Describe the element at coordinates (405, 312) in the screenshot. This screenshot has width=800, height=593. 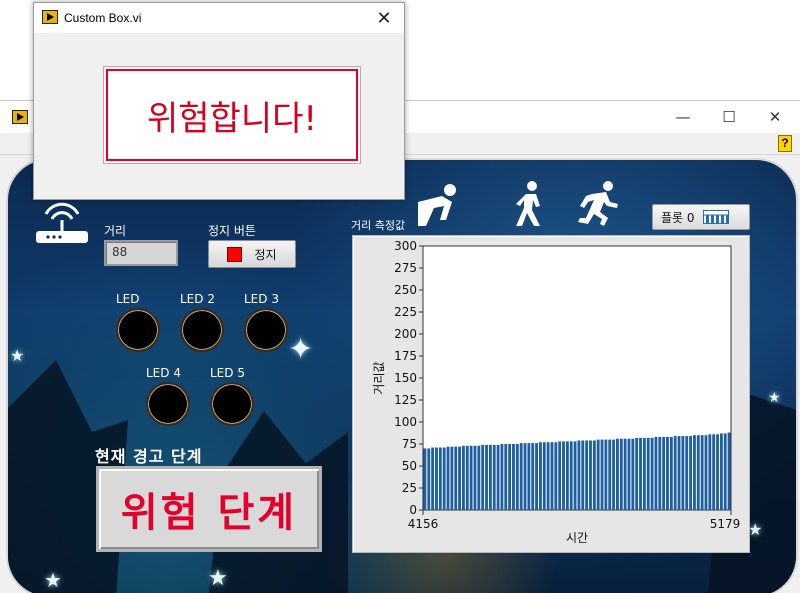
I see `y-tick-label: 225` at that location.